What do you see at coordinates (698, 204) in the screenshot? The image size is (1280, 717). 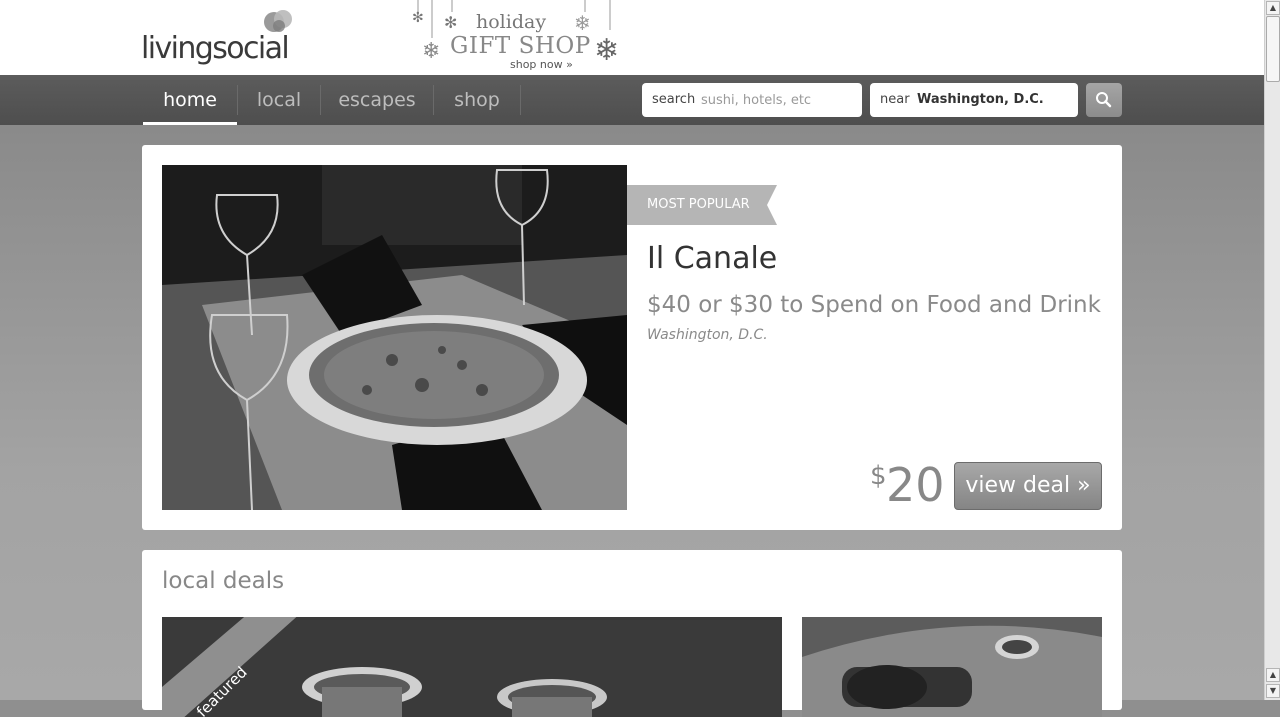 I see `badge-text: MOST POPULAR` at bounding box center [698, 204].